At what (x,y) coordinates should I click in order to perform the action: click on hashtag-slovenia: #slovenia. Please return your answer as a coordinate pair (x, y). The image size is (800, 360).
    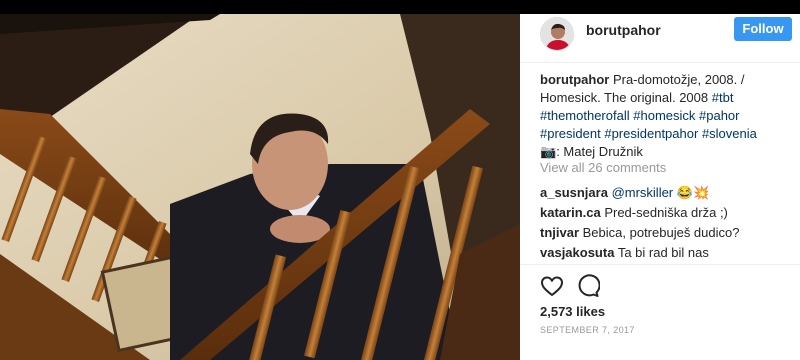
    Looking at the image, I should click on (729, 133).